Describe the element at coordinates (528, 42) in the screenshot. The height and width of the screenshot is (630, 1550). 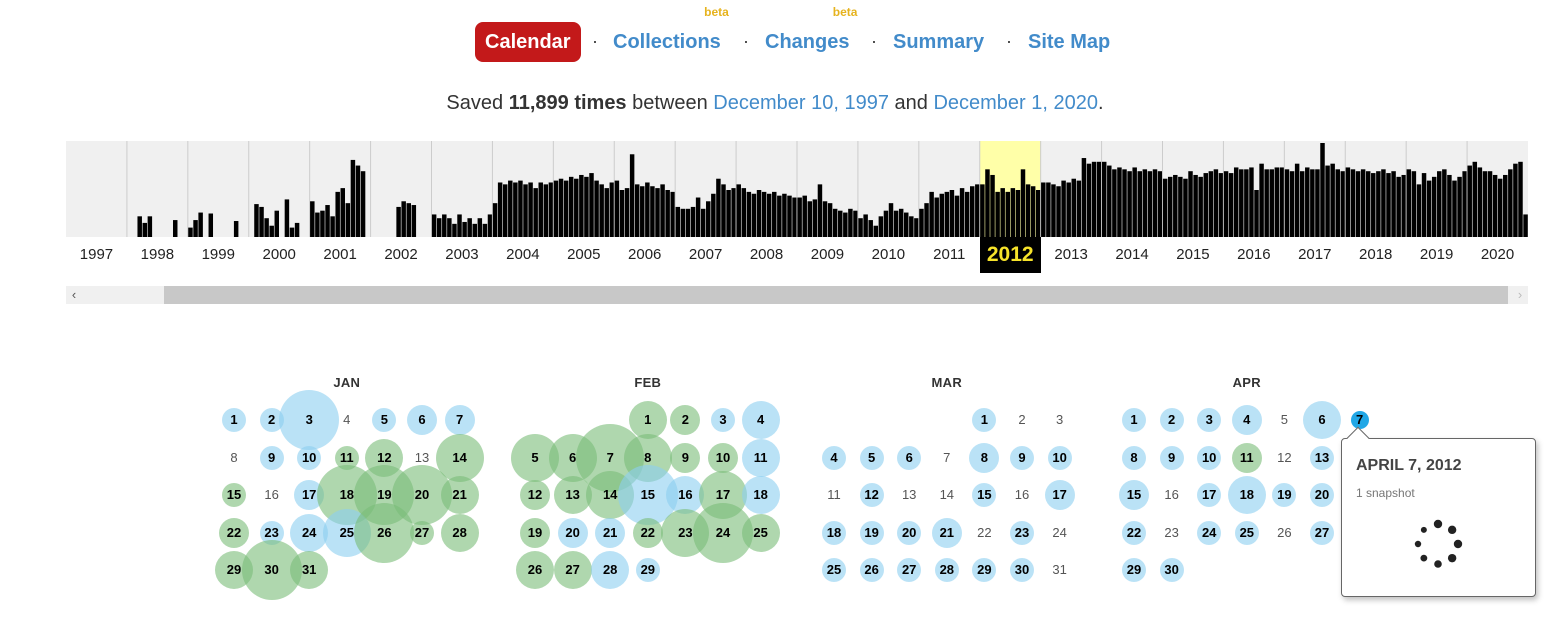
I see `tab-calendar: Calendar` at that location.